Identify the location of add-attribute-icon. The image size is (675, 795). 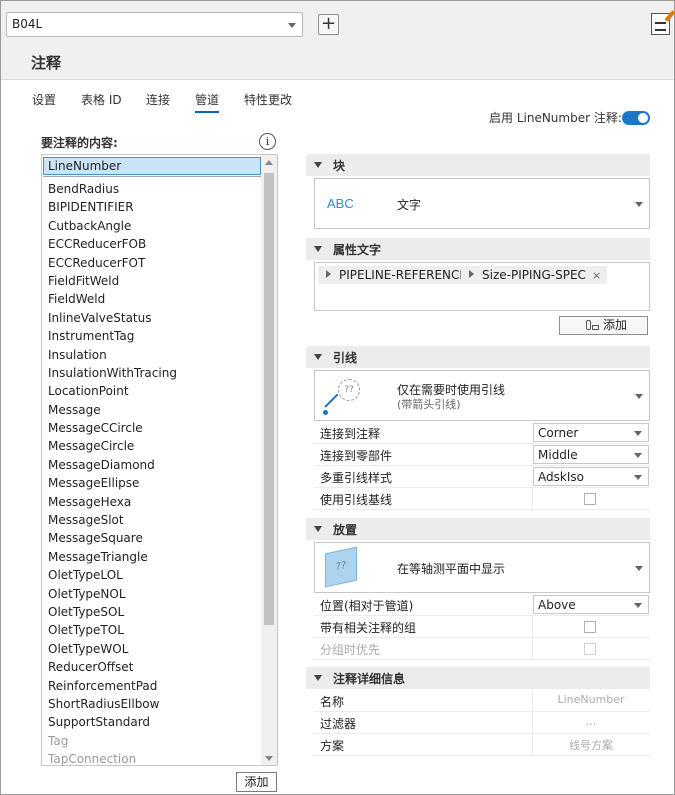
(592, 325).